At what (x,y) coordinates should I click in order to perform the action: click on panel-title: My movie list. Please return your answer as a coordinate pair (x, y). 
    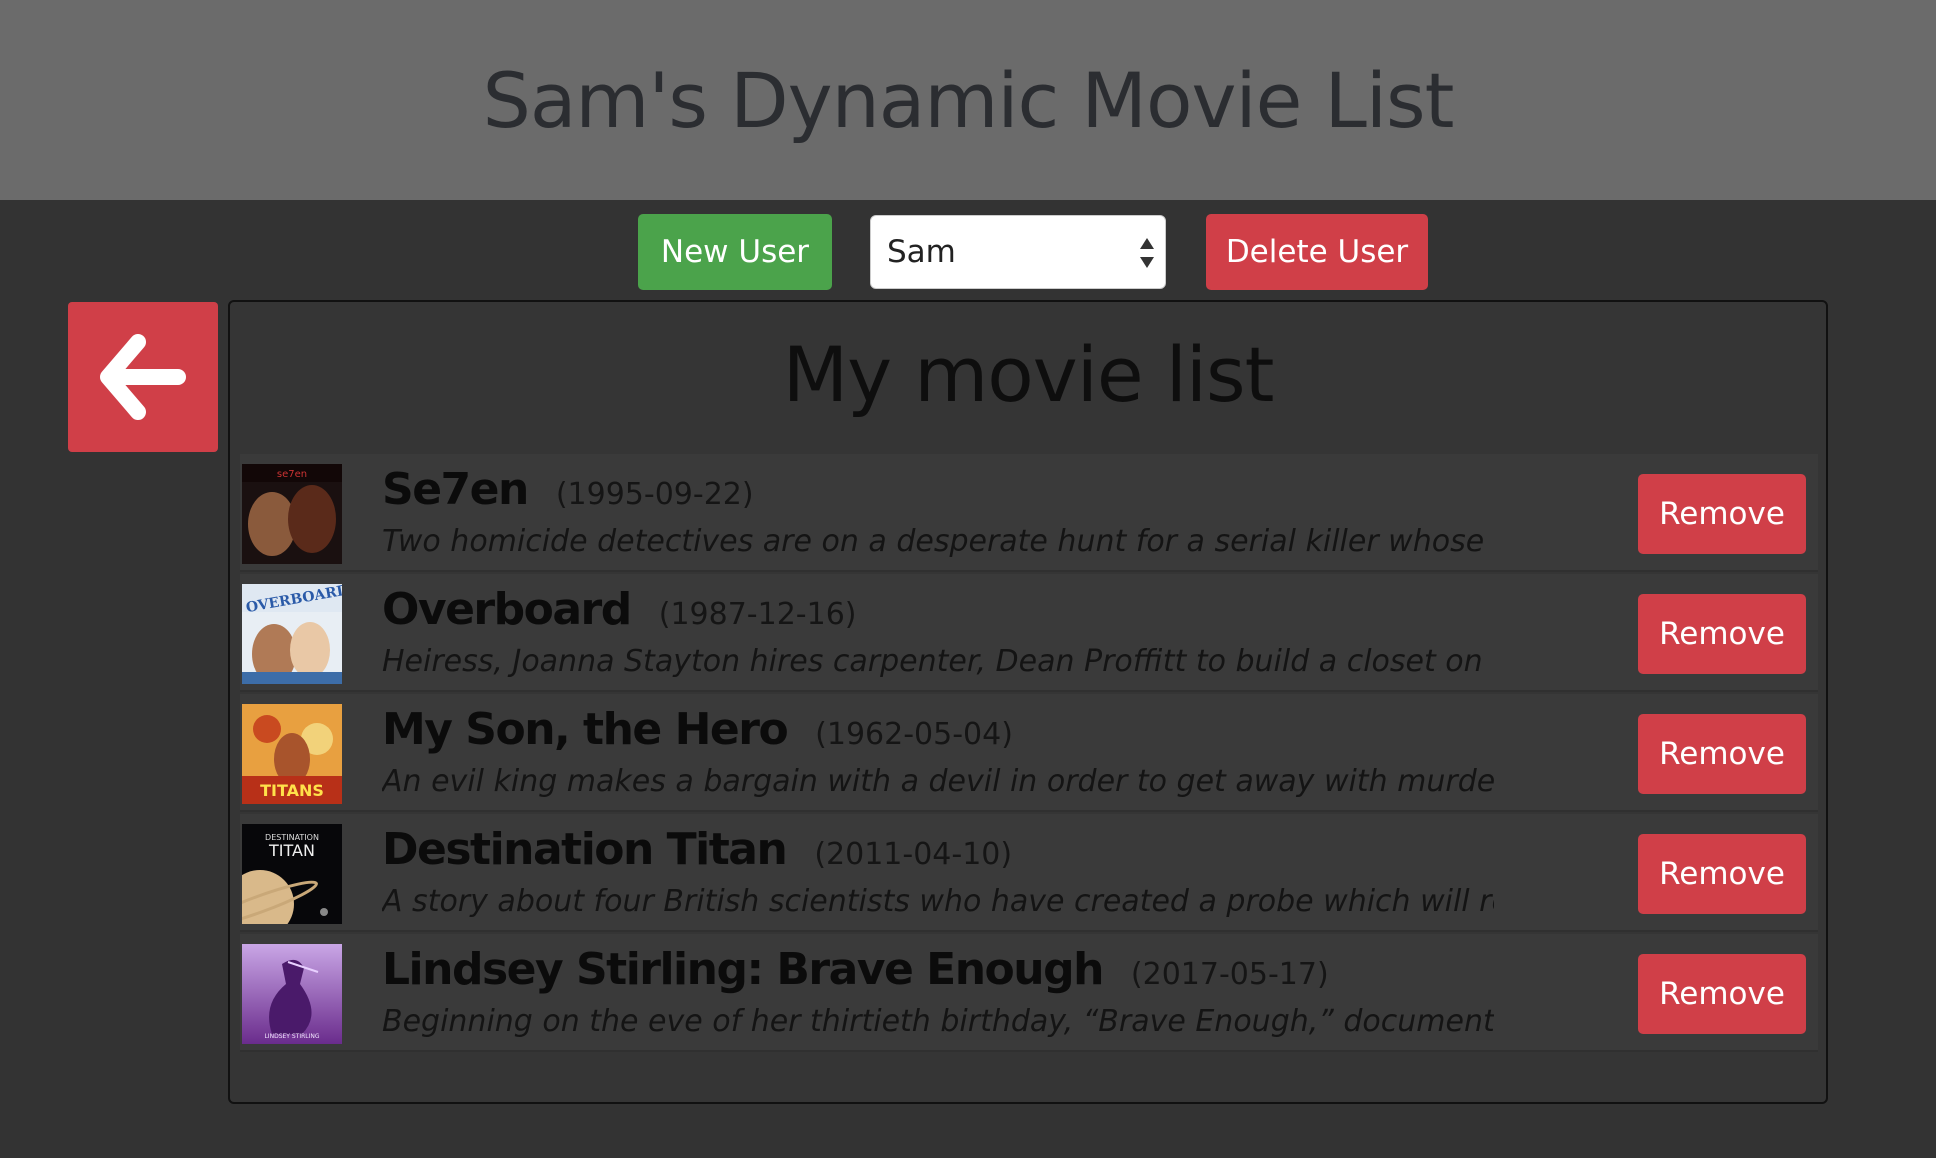
    Looking at the image, I should click on (1028, 374).